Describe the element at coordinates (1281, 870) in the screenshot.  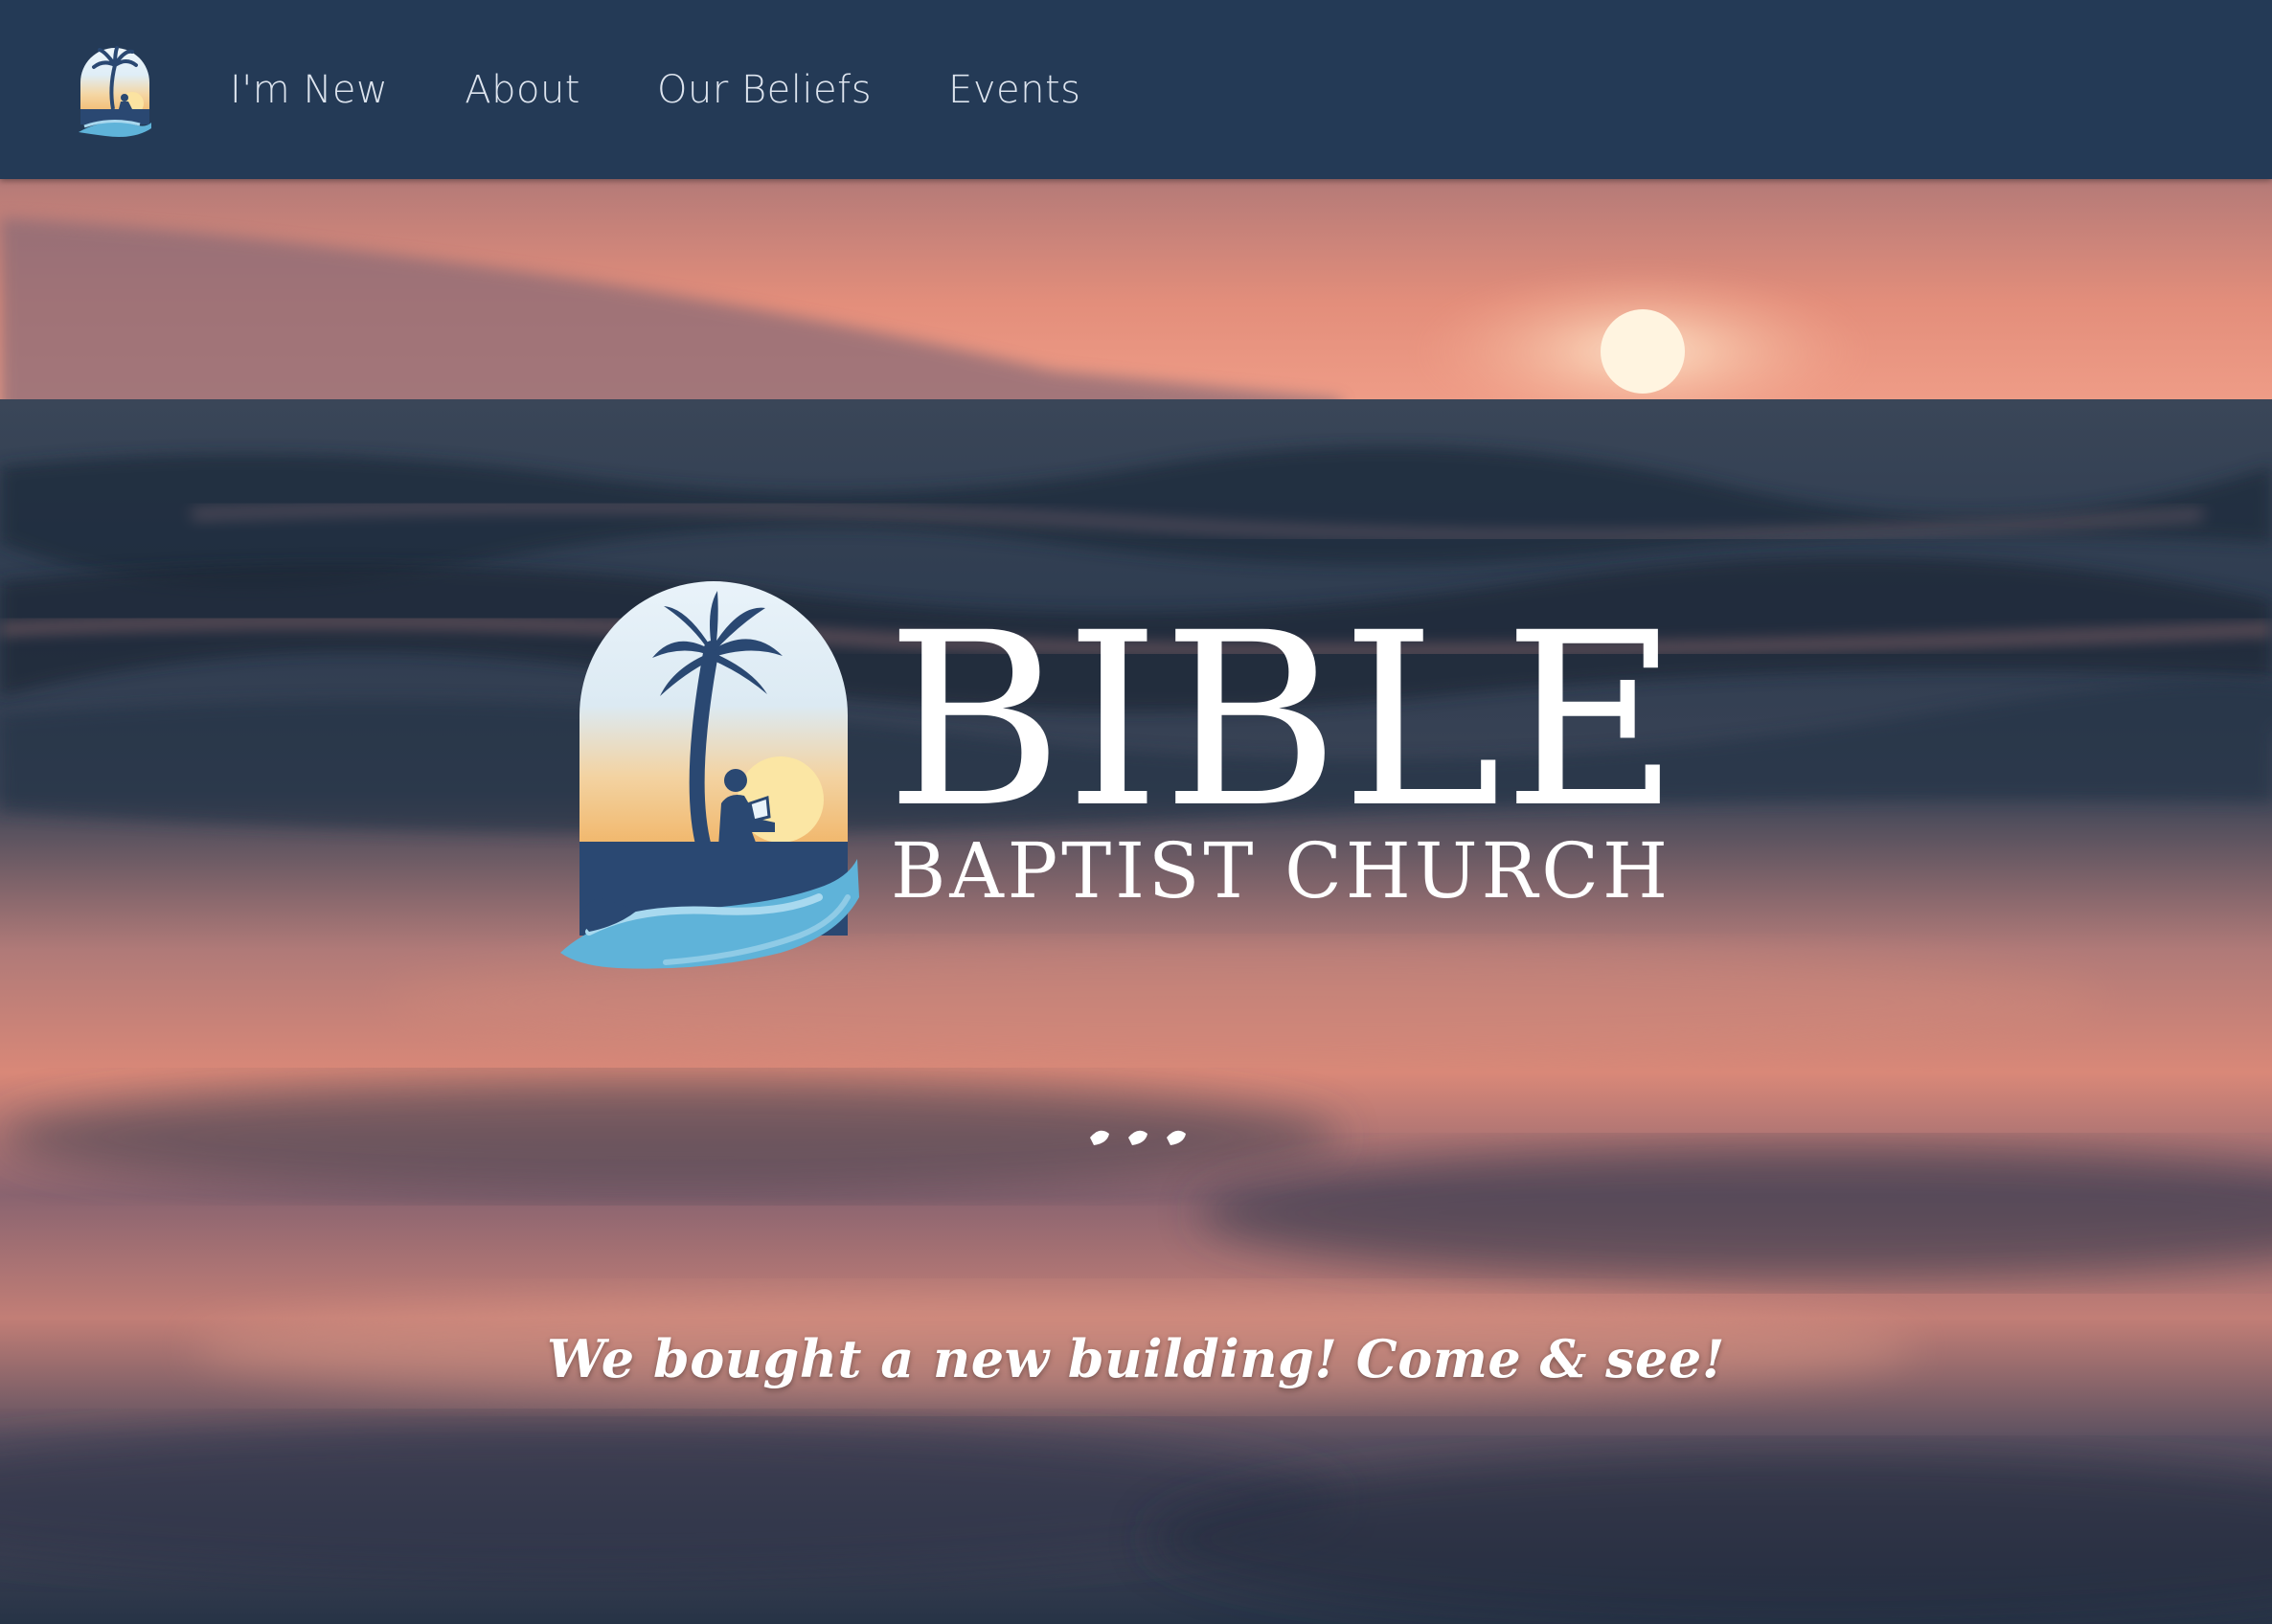
I see `brand-subtitle: BAPTIST CHURCH` at that location.